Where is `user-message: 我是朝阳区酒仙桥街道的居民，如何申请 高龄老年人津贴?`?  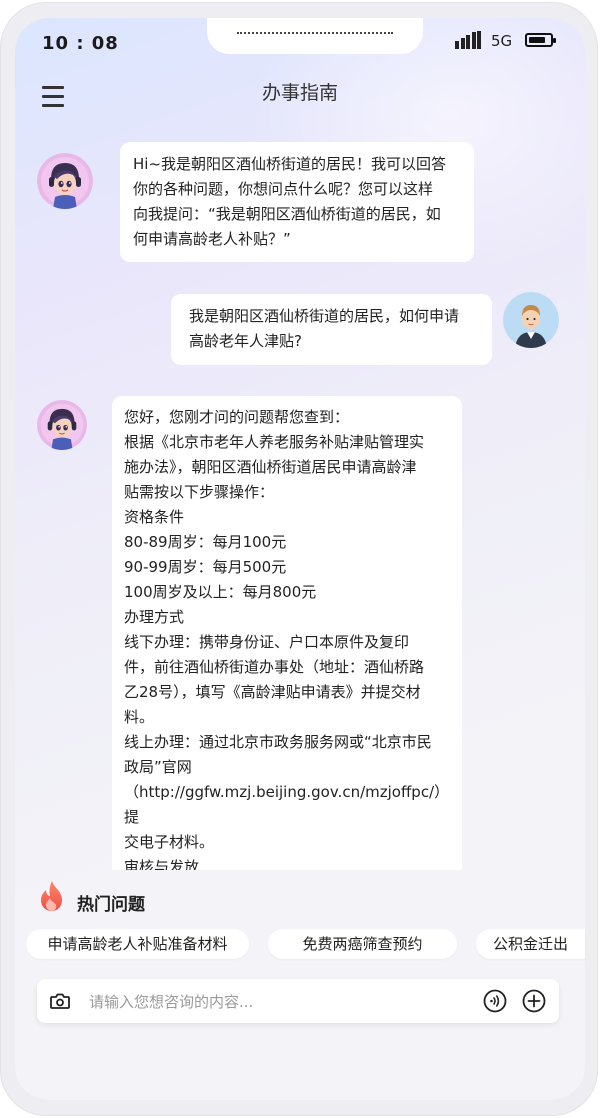 user-message: 我是朝阳区酒仙桥街道的居民，如何申请 高龄老年人津贴? is located at coordinates (331, 329).